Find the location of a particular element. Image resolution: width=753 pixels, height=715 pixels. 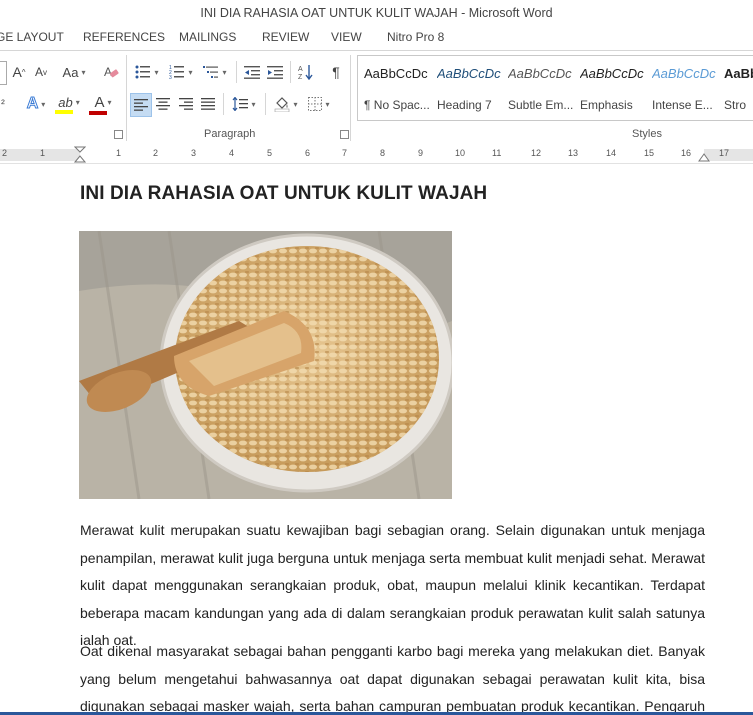

ruler-tick: 13 is located at coordinates (573, 153).